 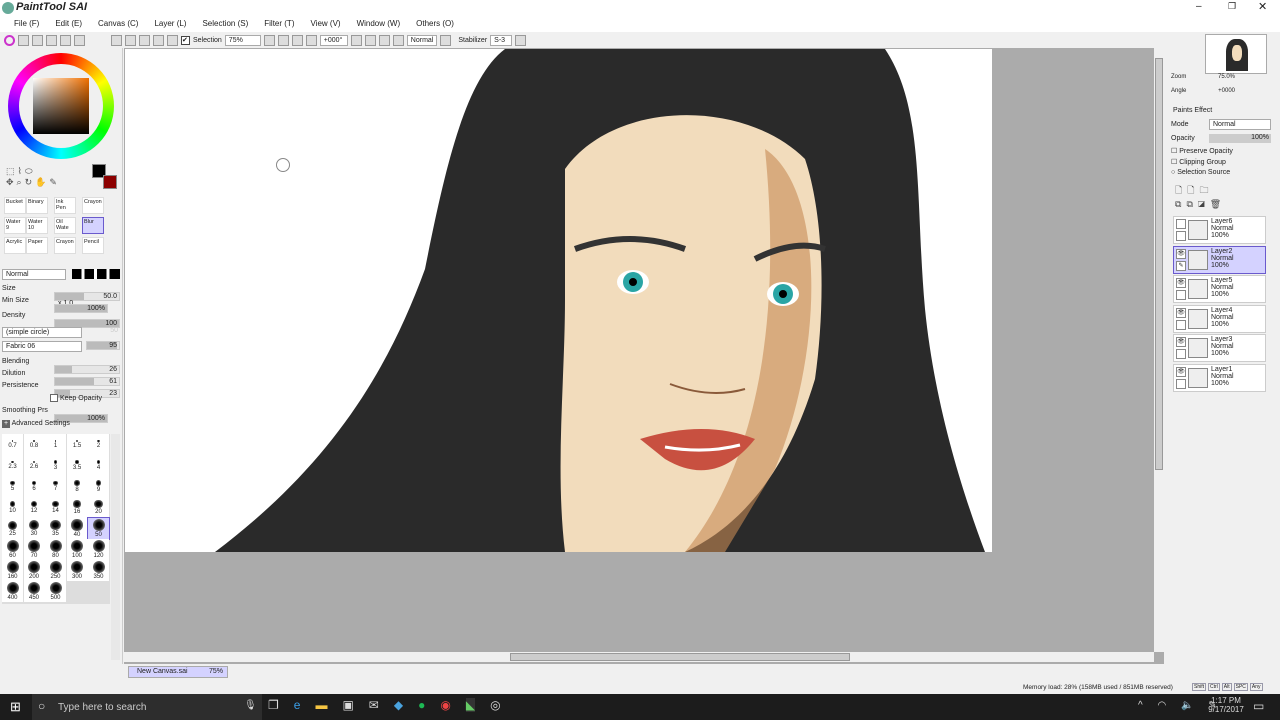 What do you see at coordinates (422, 40) in the screenshot?
I see `view-mode-field: Normal` at bounding box center [422, 40].